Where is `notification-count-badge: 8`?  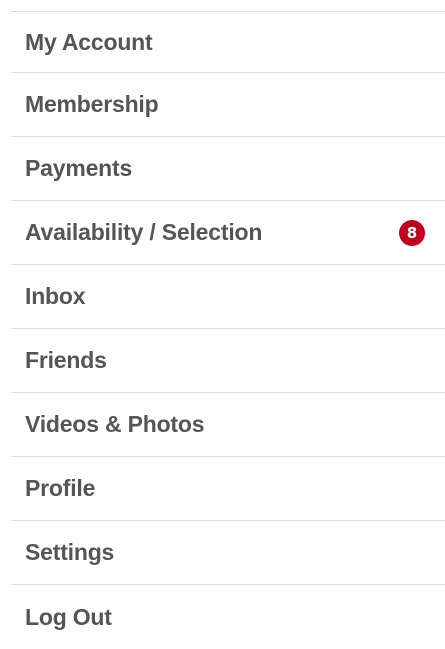 notification-count-badge: 8 is located at coordinates (412, 232).